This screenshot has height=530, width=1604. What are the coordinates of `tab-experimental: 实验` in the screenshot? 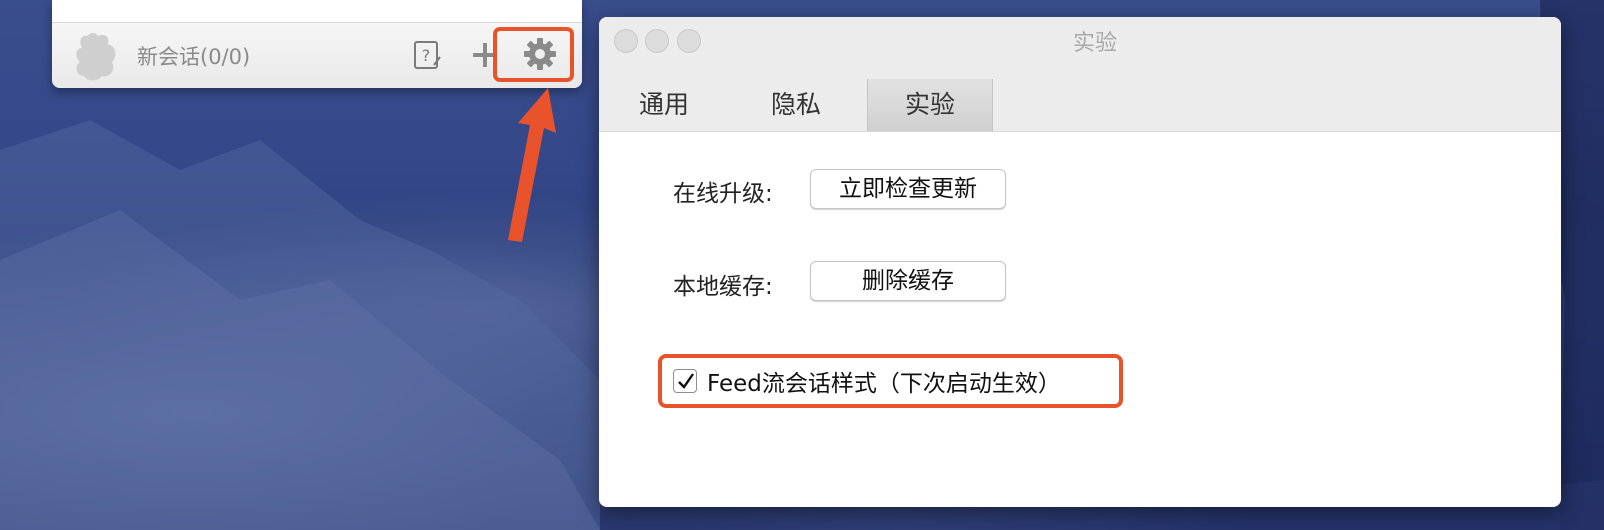 It's located at (930, 105).